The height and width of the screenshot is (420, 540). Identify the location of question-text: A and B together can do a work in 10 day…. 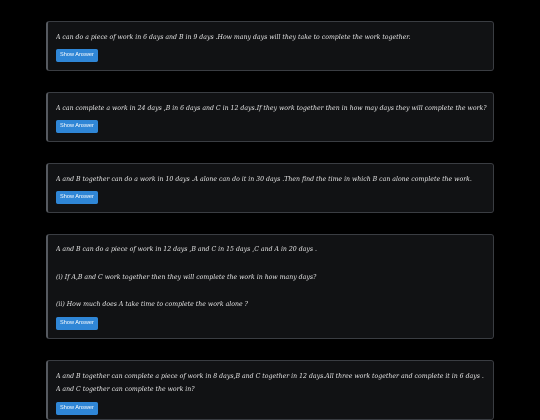
(264, 179).